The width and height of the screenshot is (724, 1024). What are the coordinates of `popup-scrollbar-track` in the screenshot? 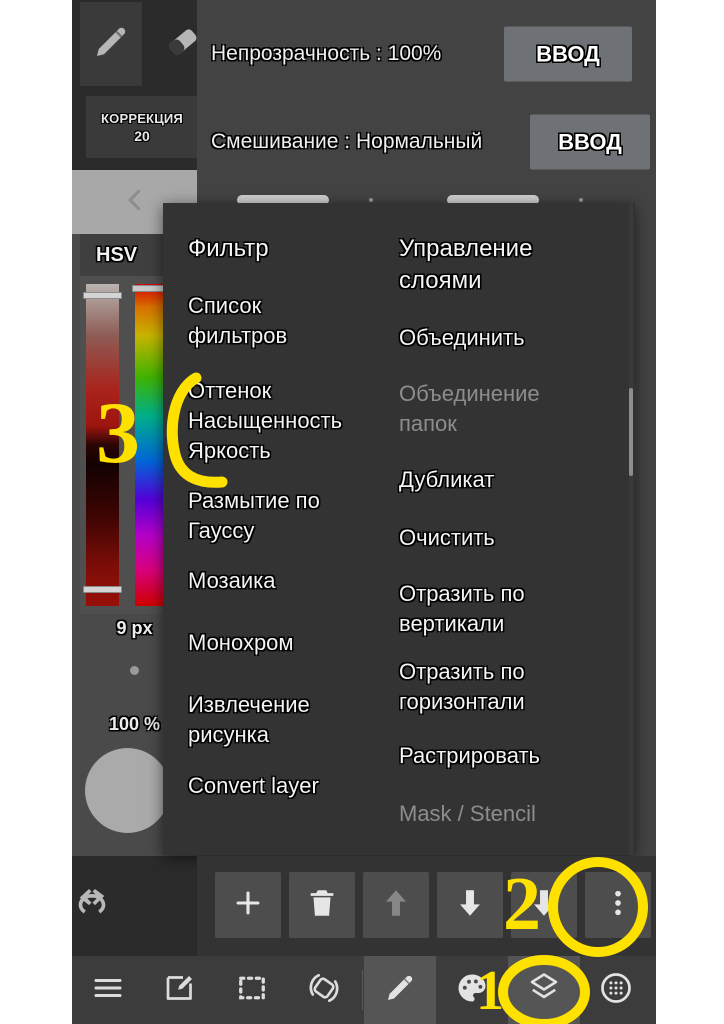 It's located at (631, 529).